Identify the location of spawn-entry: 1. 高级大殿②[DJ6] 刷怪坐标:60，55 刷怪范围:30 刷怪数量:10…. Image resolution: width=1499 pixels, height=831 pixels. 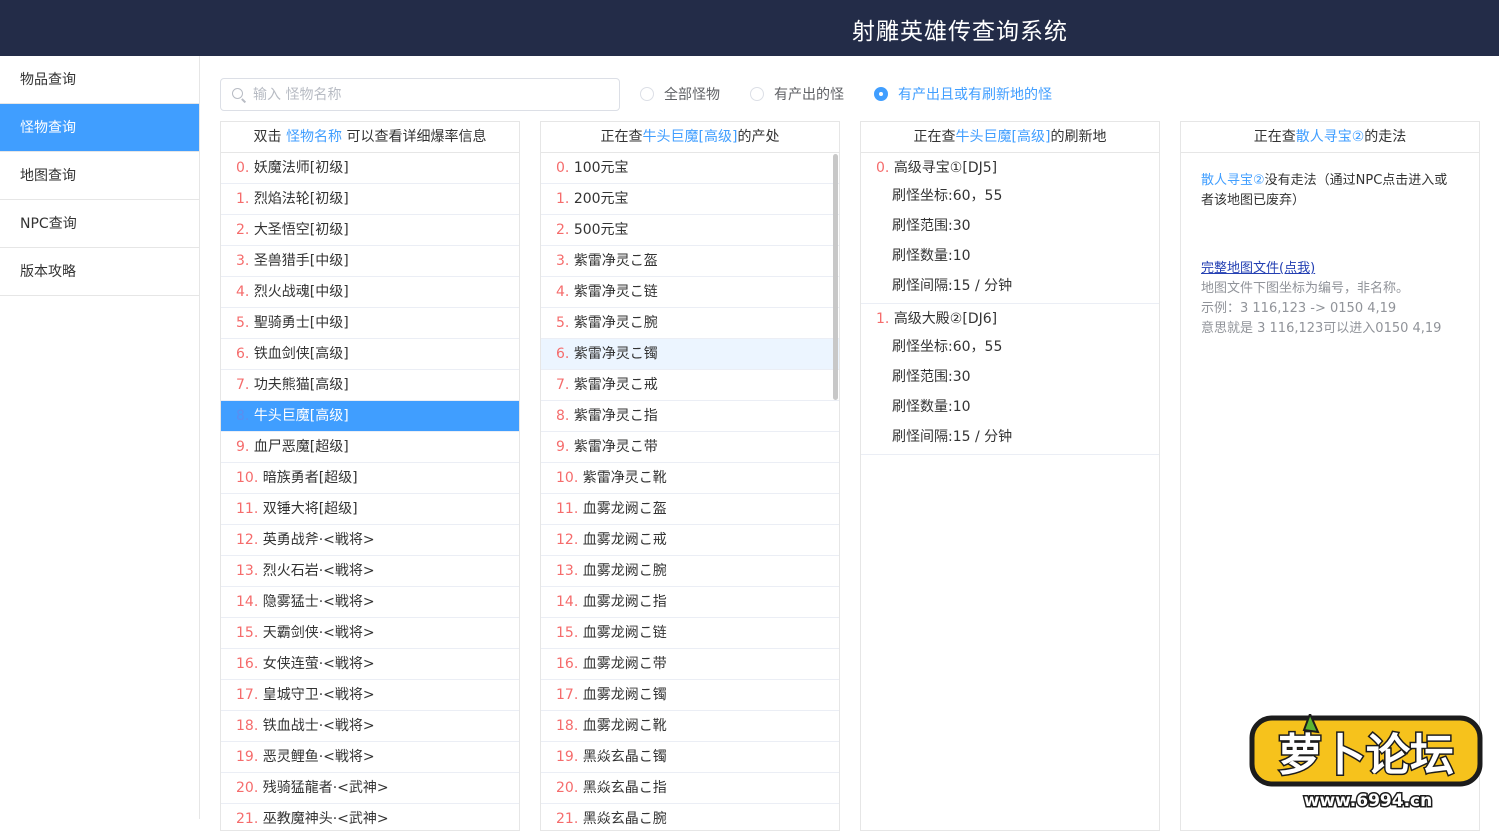
(1010, 379).